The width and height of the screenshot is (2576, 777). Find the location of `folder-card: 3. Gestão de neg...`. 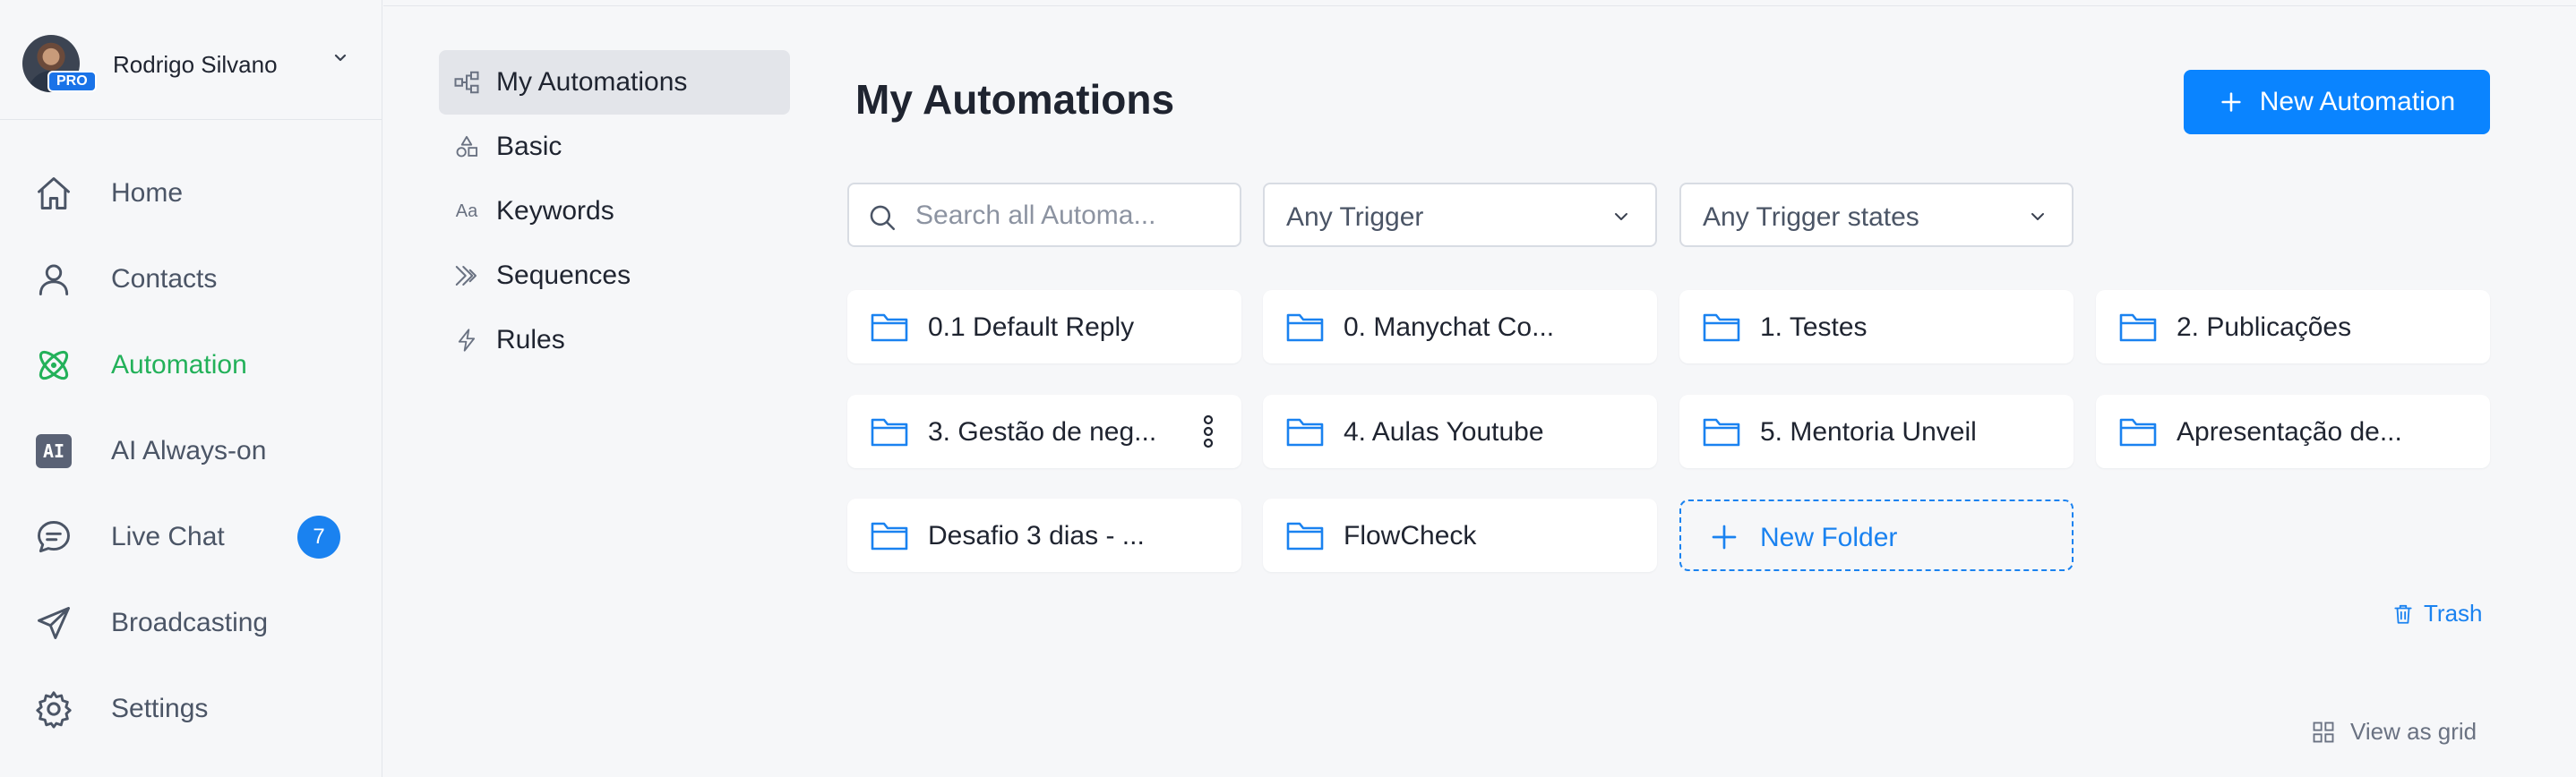

folder-card: 3. Gestão de neg... is located at coordinates (1044, 431).